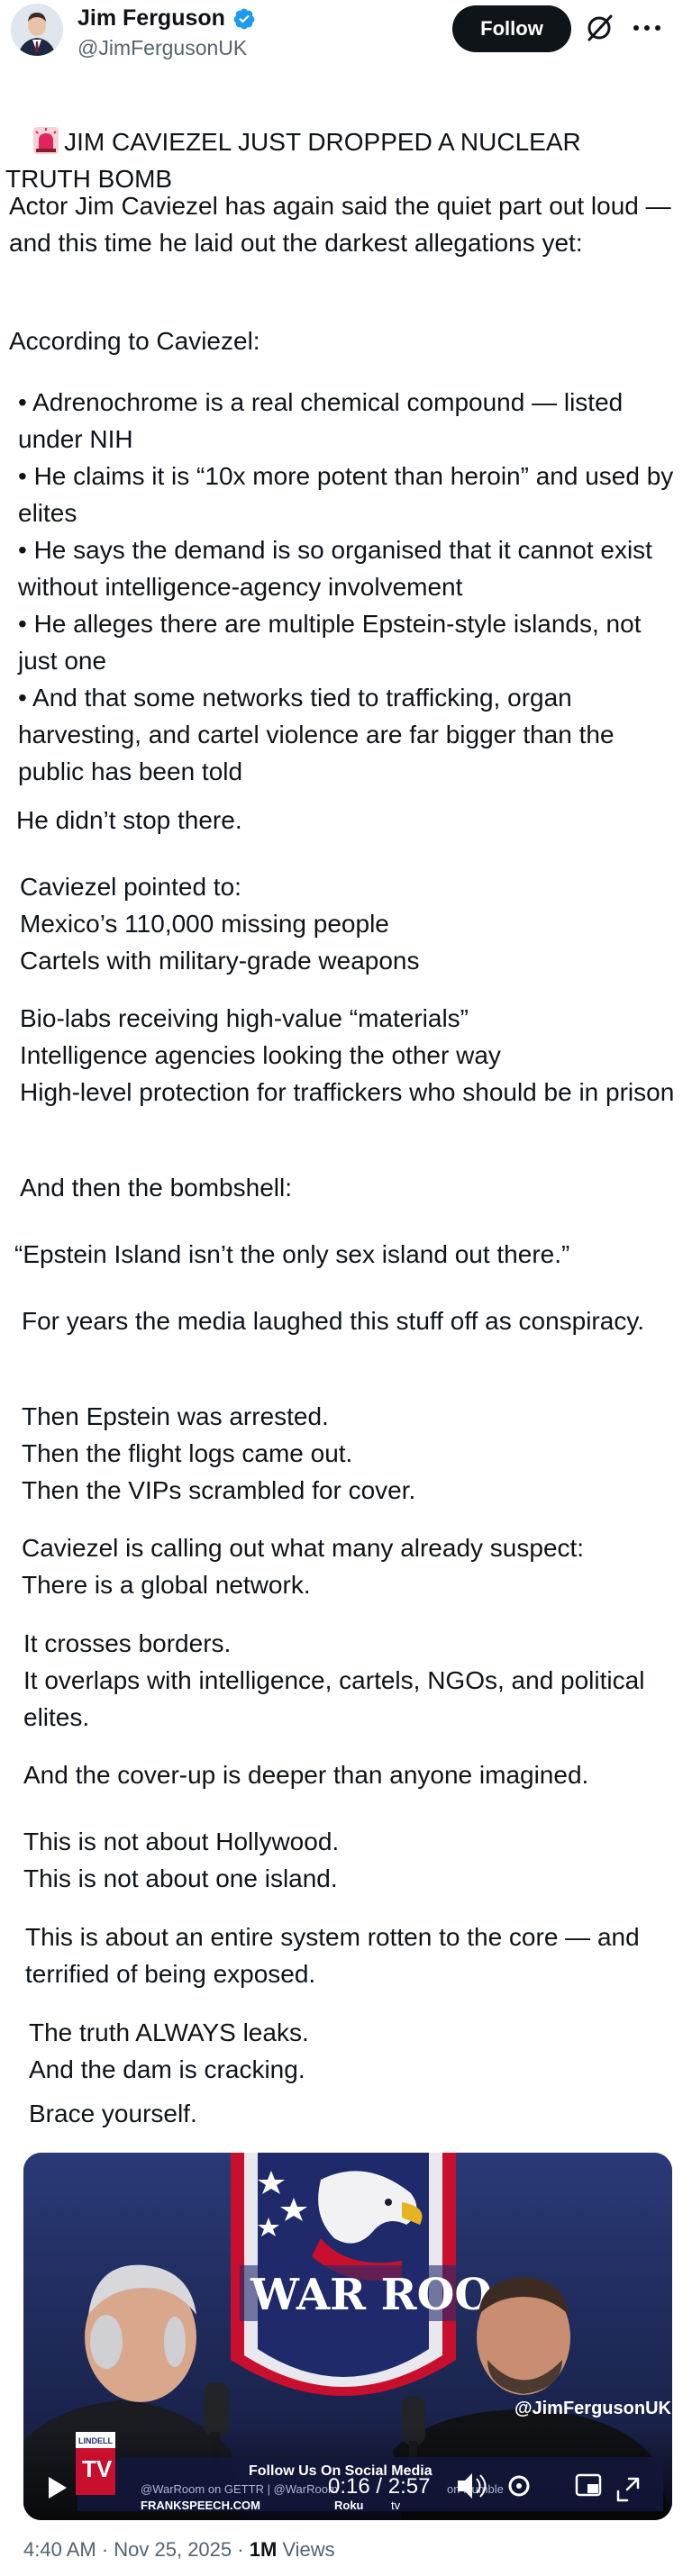 The image size is (692, 2576). I want to click on author-name: Jim Ferguson, so click(151, 19).